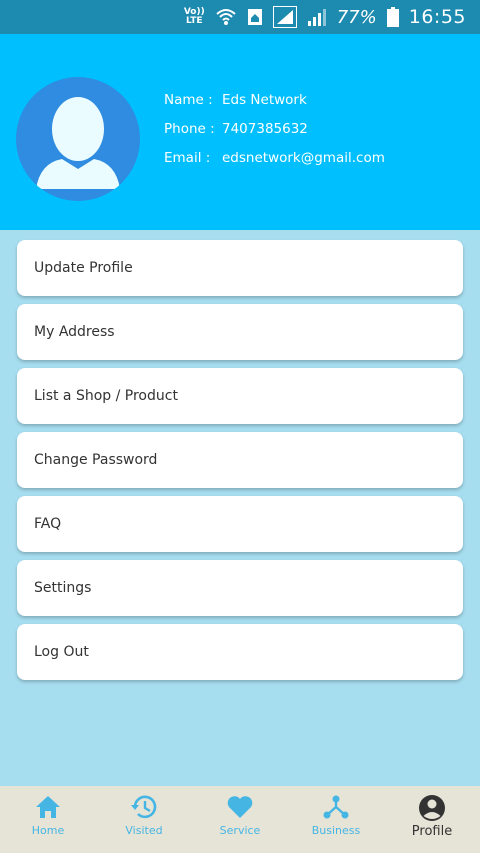 The image size is (480, 853). I want to click on name-label: Name :, so click(188, 100).